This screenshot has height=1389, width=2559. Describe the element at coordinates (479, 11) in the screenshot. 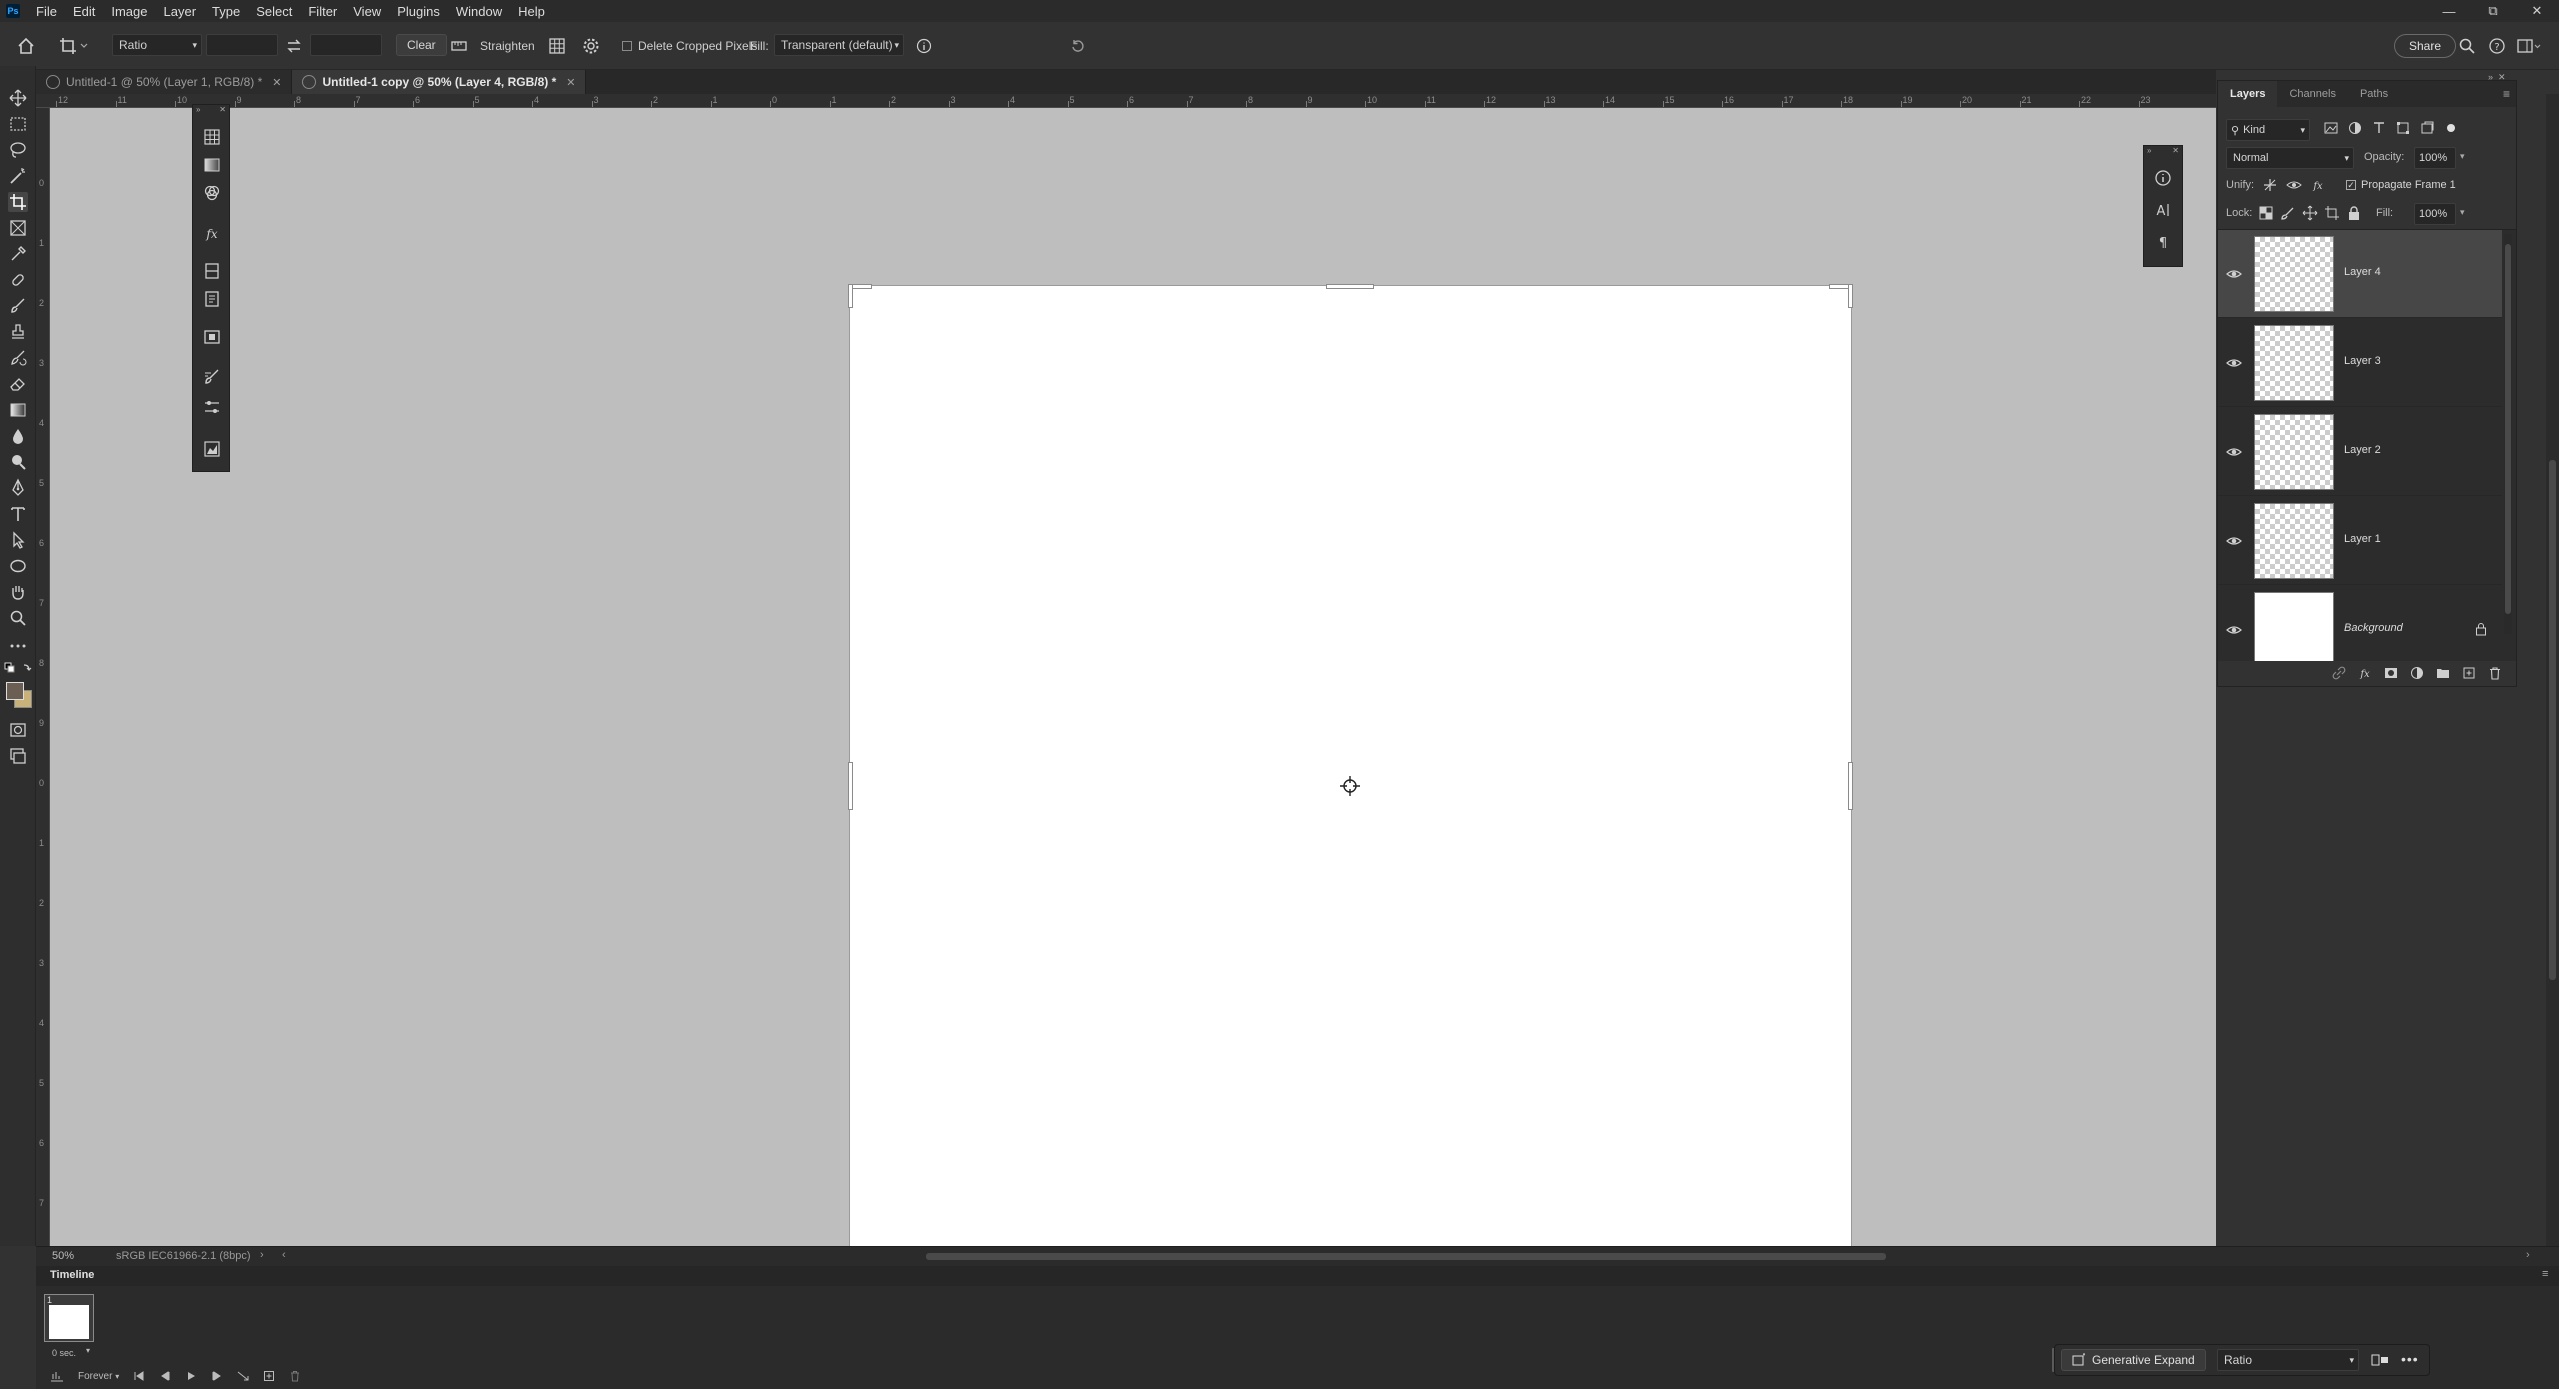

I see `menu-window: Window` at that location.